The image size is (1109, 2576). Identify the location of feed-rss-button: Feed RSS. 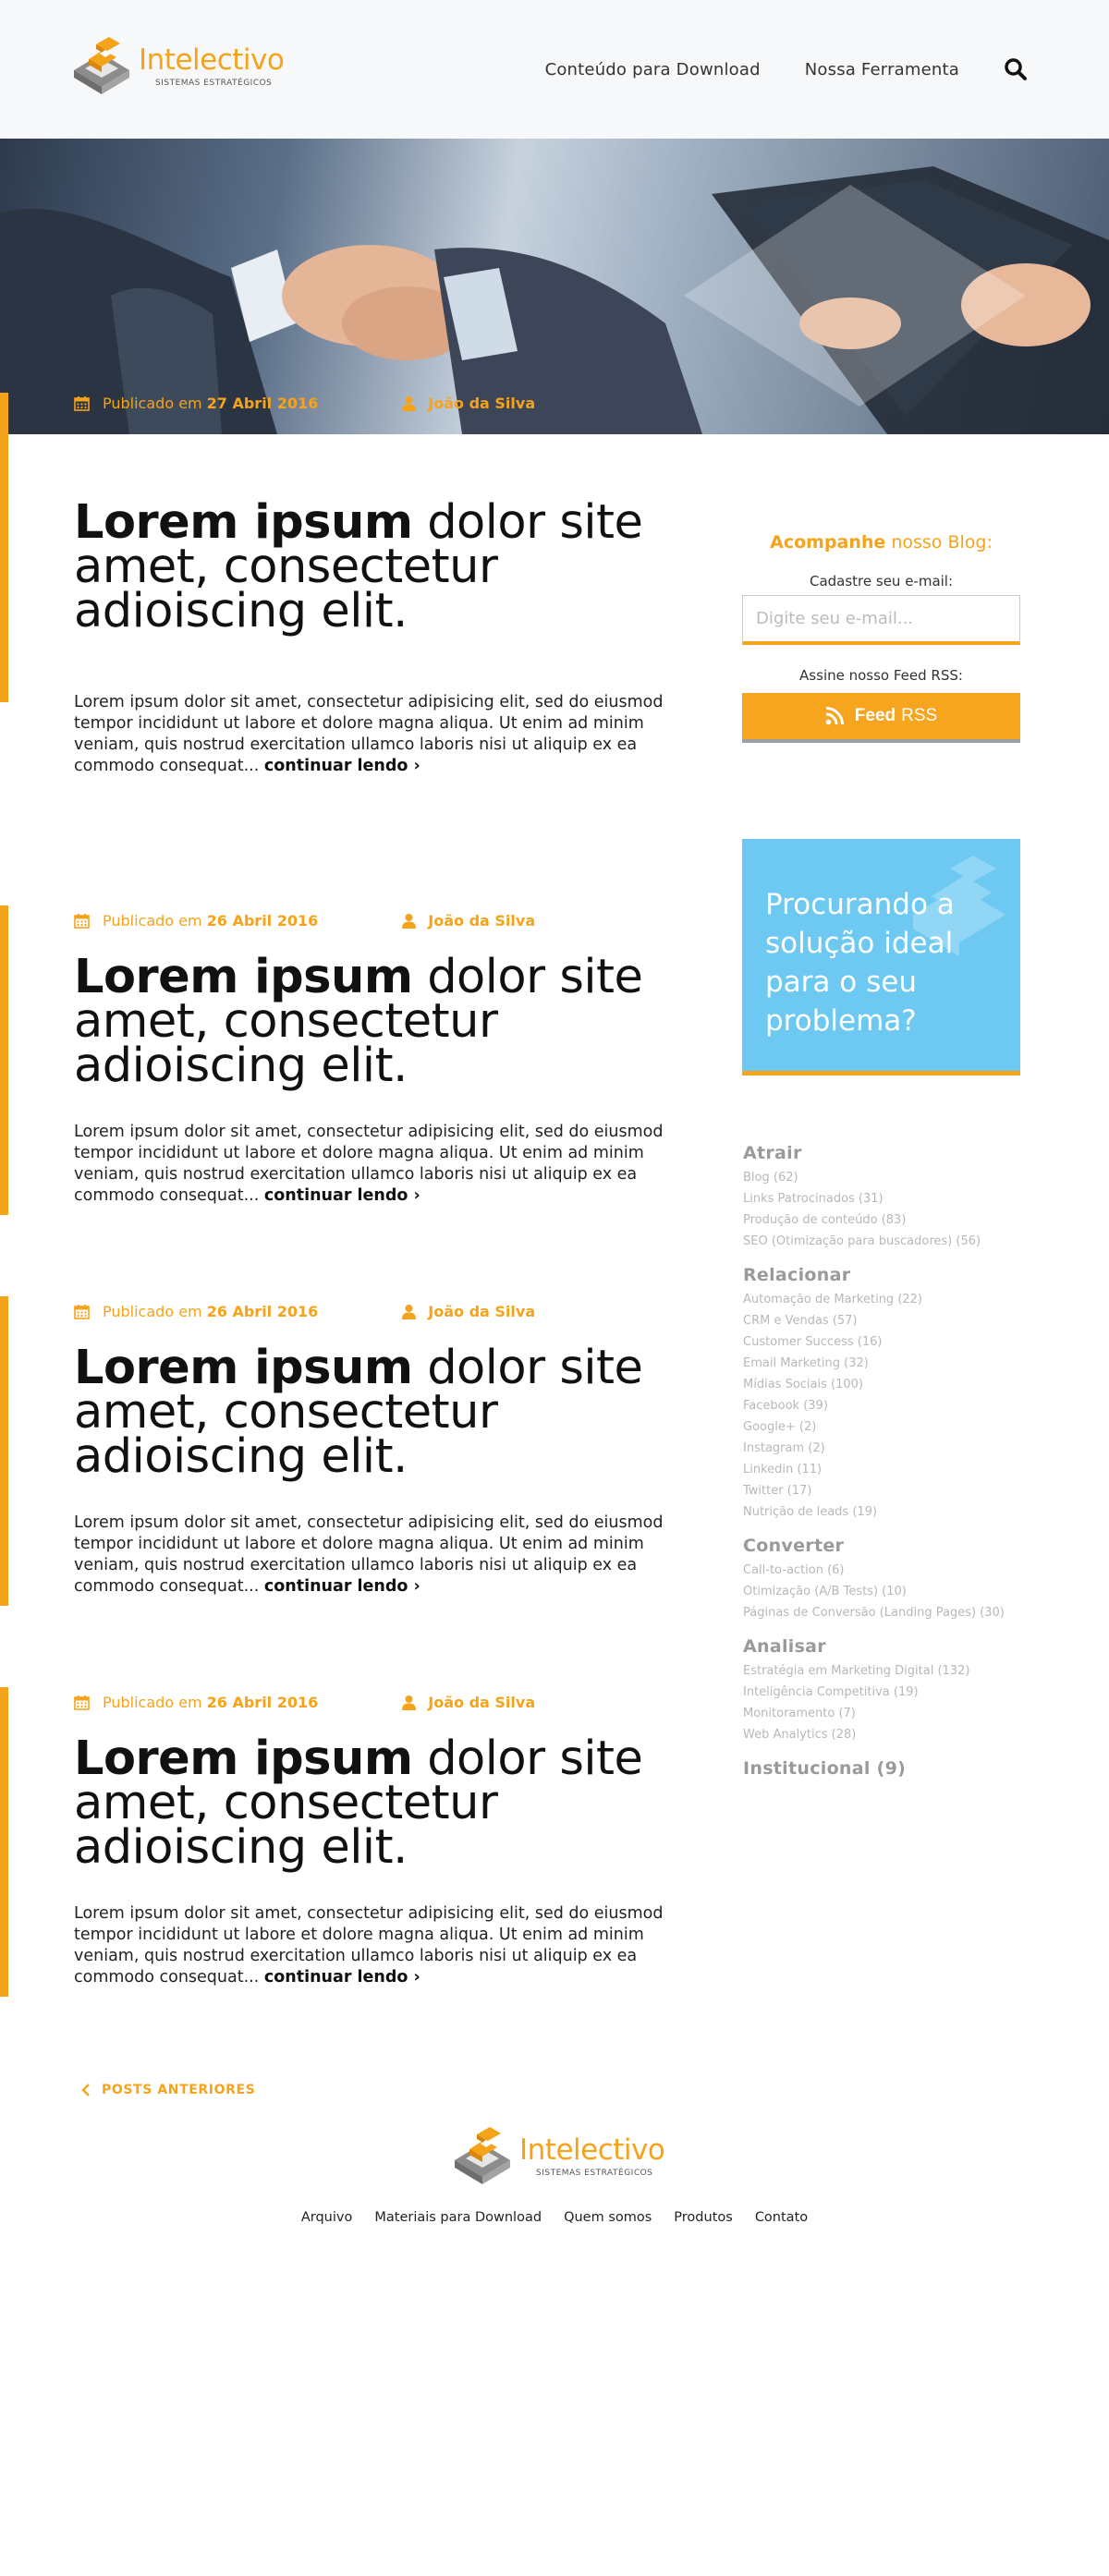
(881, 718).